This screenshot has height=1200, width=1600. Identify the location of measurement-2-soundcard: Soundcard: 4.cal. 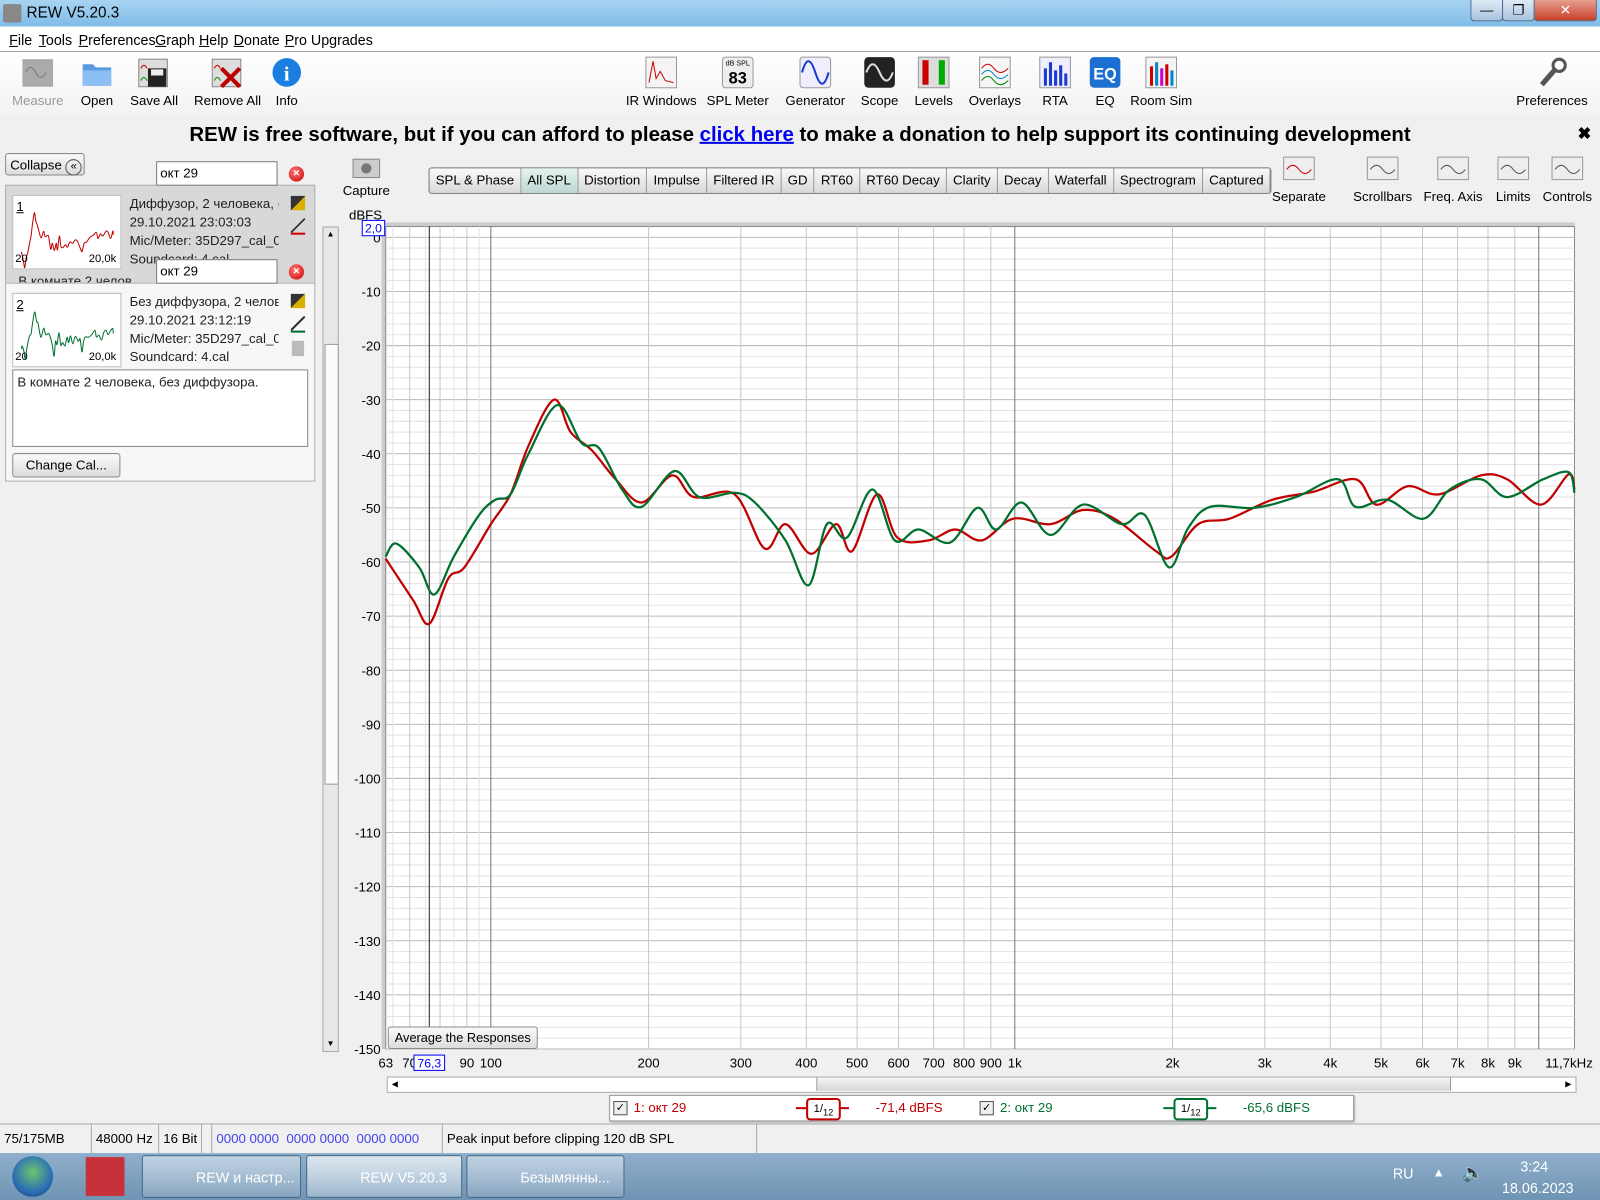
(179, 356).